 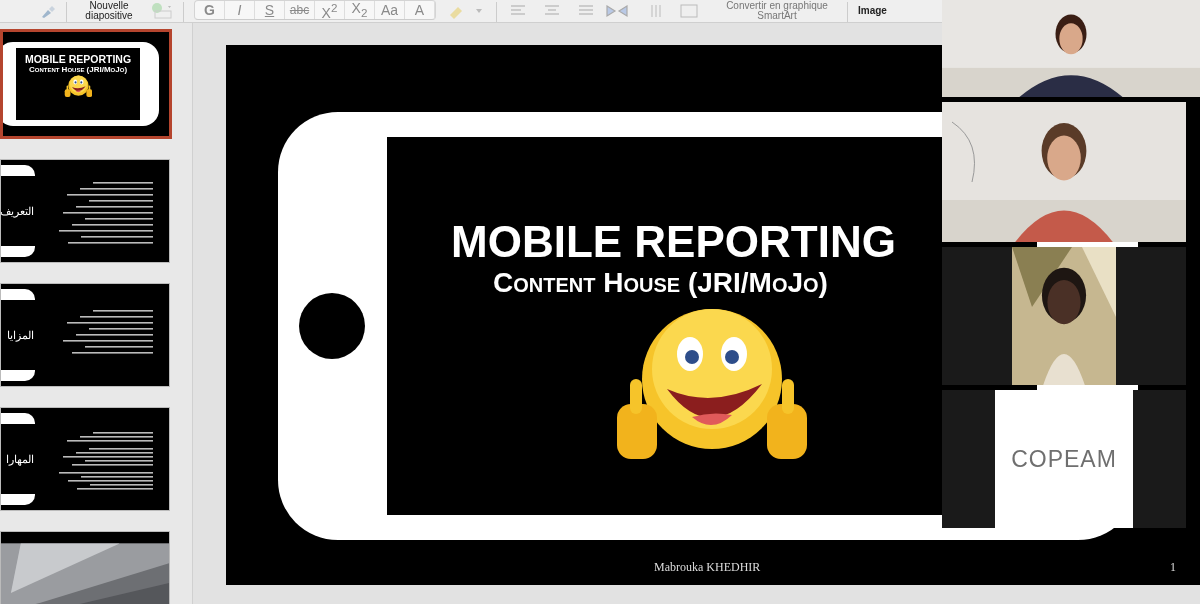 I want to click on format-button: abc, so click(x=300, y=10).